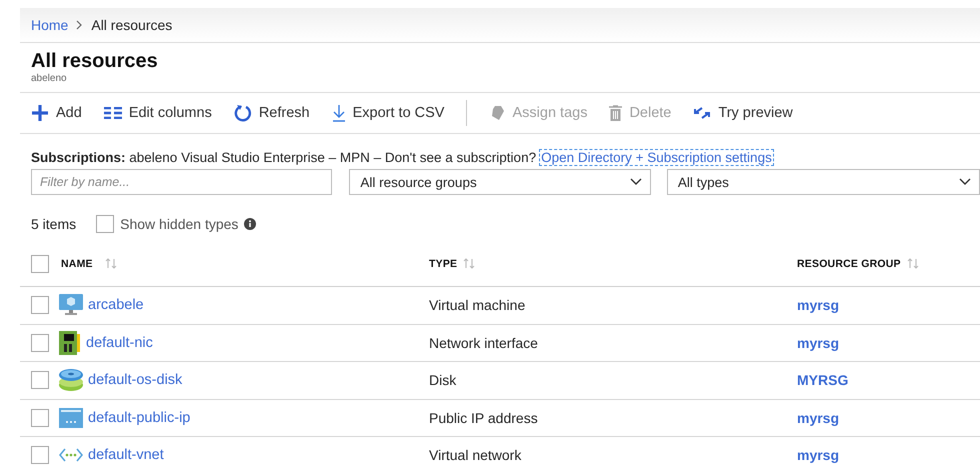 This screenshot has width=980, height=470. I want to click on table-cell: Public IP address, so click(483, 418).